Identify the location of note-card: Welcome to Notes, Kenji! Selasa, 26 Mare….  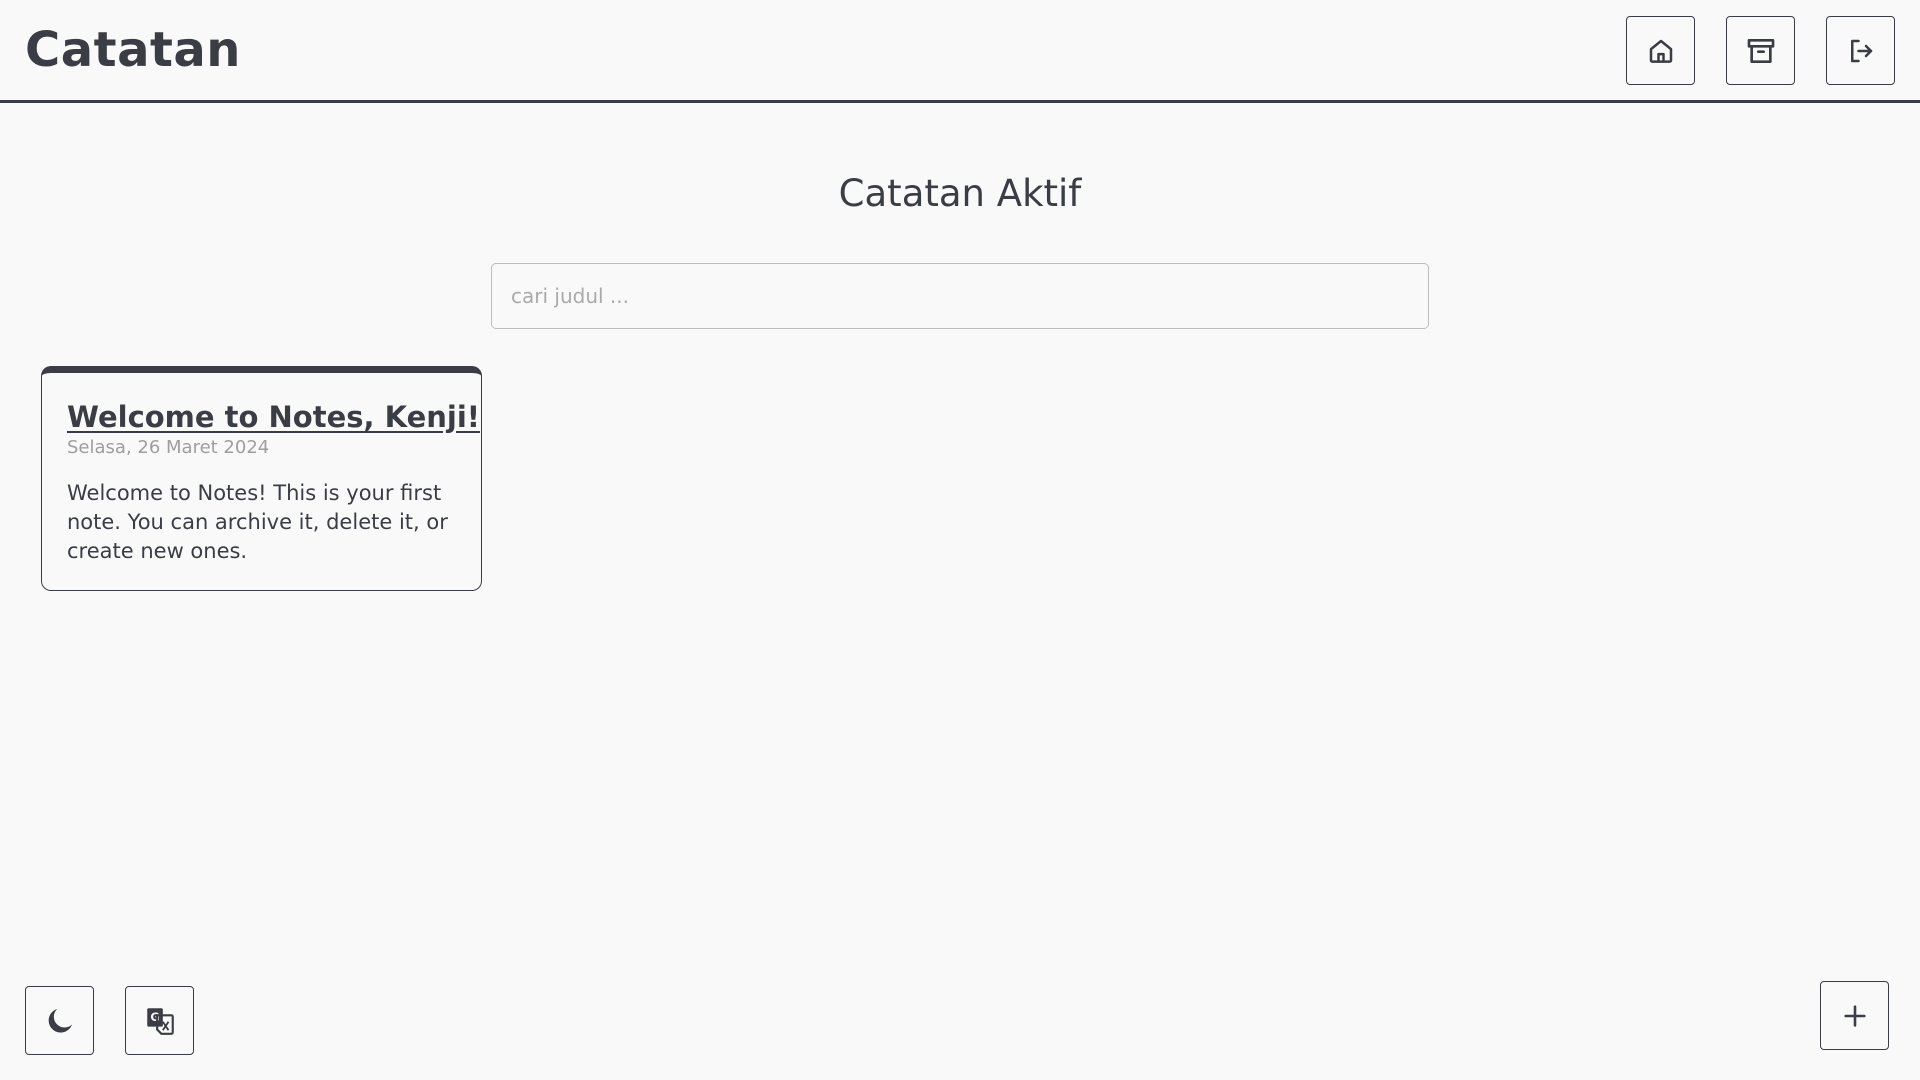
(261, 478).